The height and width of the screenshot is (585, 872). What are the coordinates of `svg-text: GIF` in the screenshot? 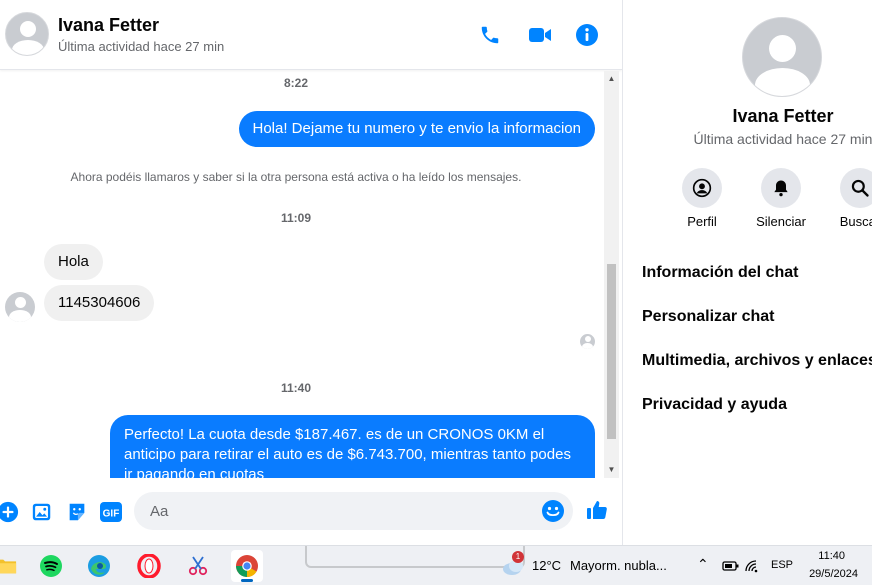 It's located at (111, 514).